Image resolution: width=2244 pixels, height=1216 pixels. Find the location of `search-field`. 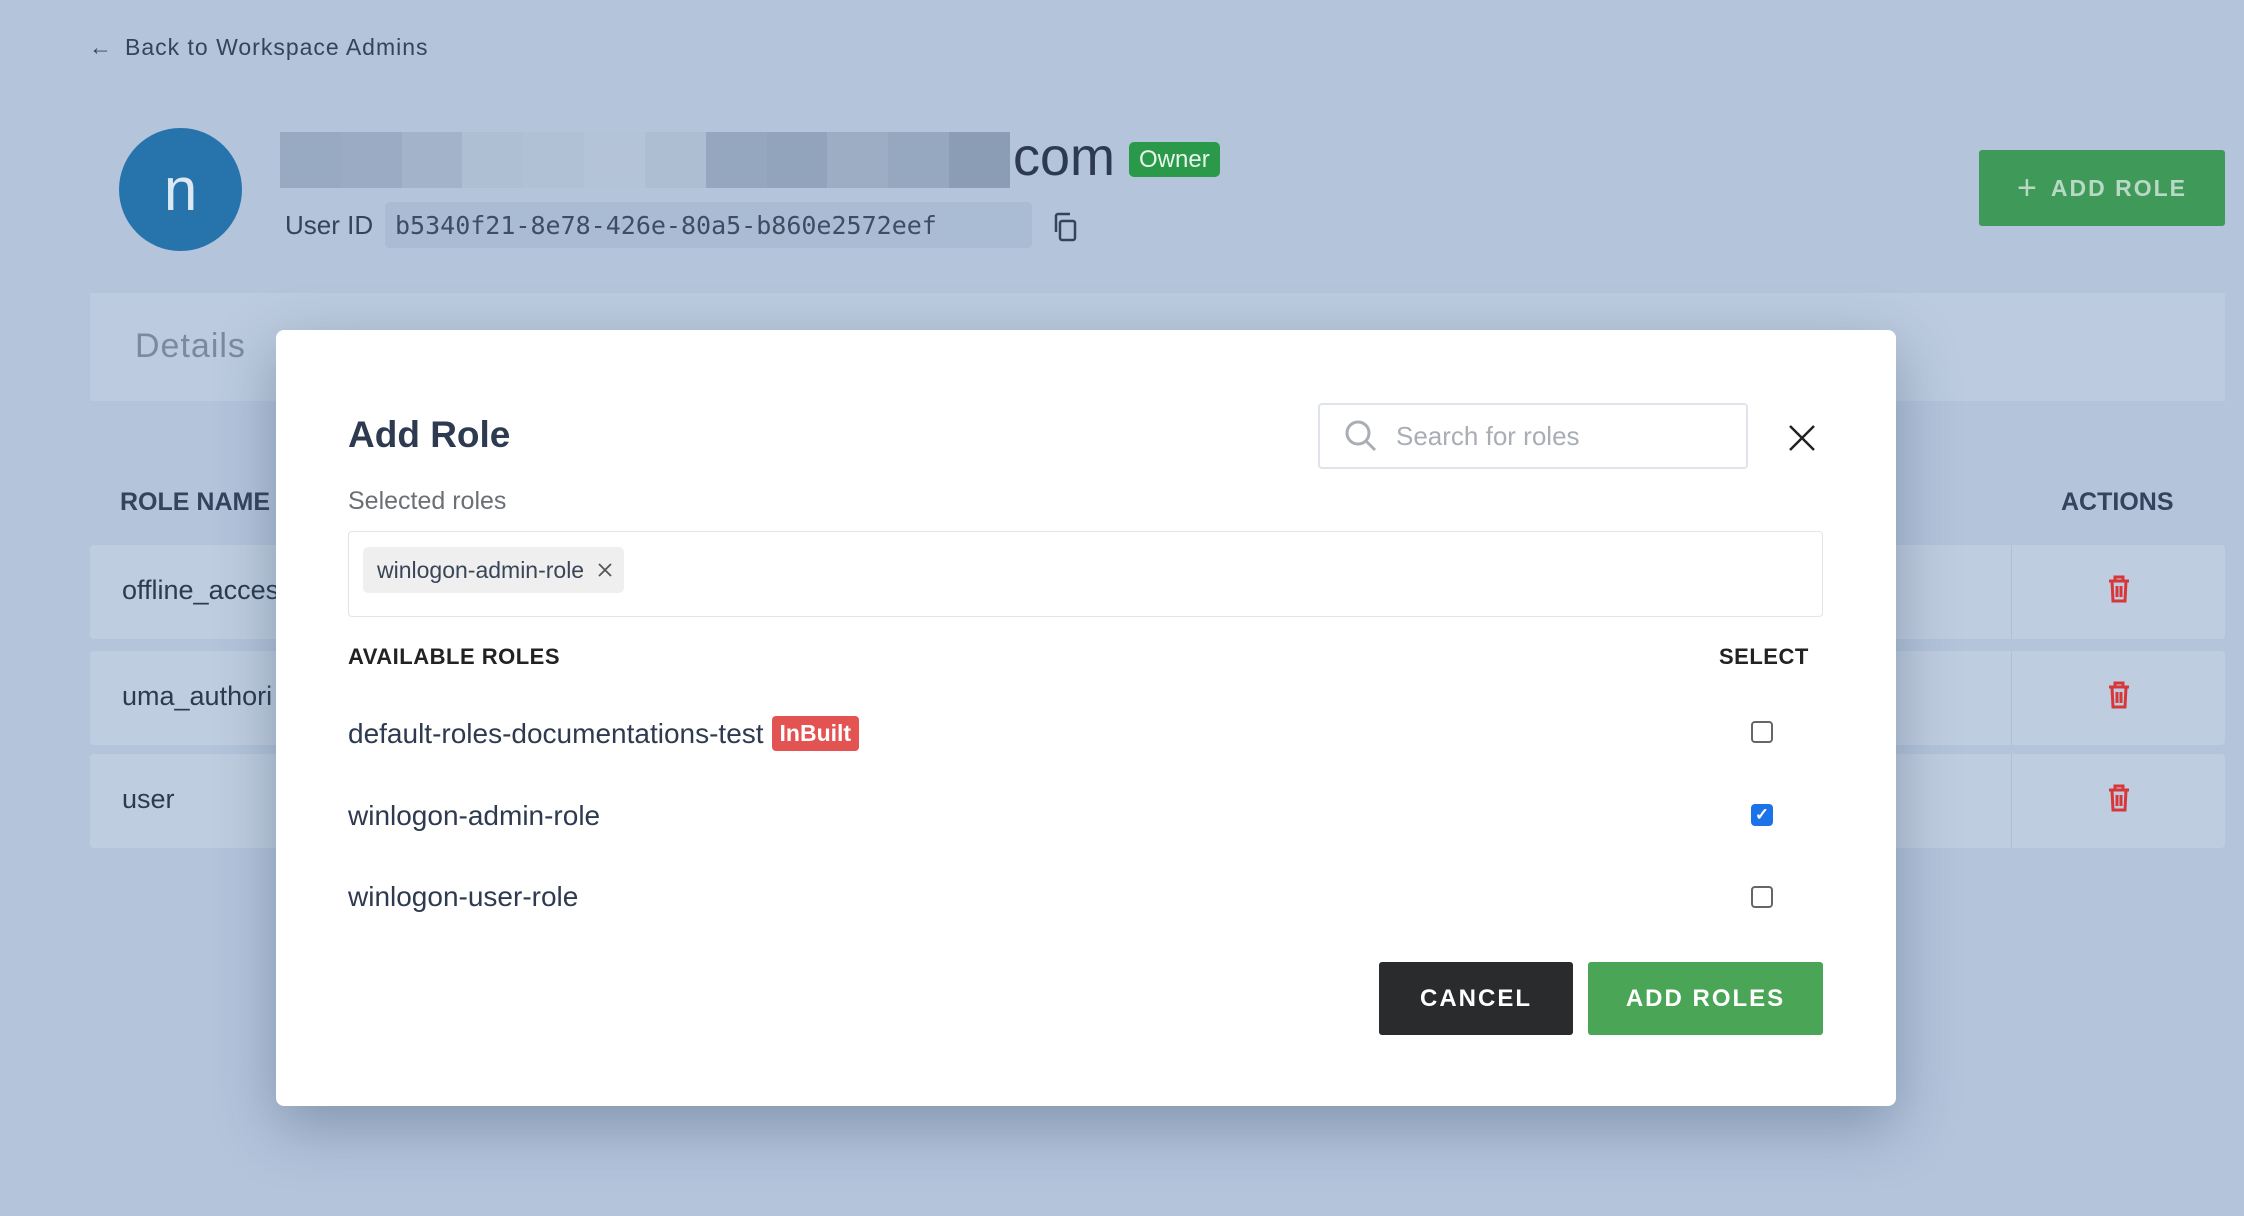

search-field is located at coordinates (1533, 436).